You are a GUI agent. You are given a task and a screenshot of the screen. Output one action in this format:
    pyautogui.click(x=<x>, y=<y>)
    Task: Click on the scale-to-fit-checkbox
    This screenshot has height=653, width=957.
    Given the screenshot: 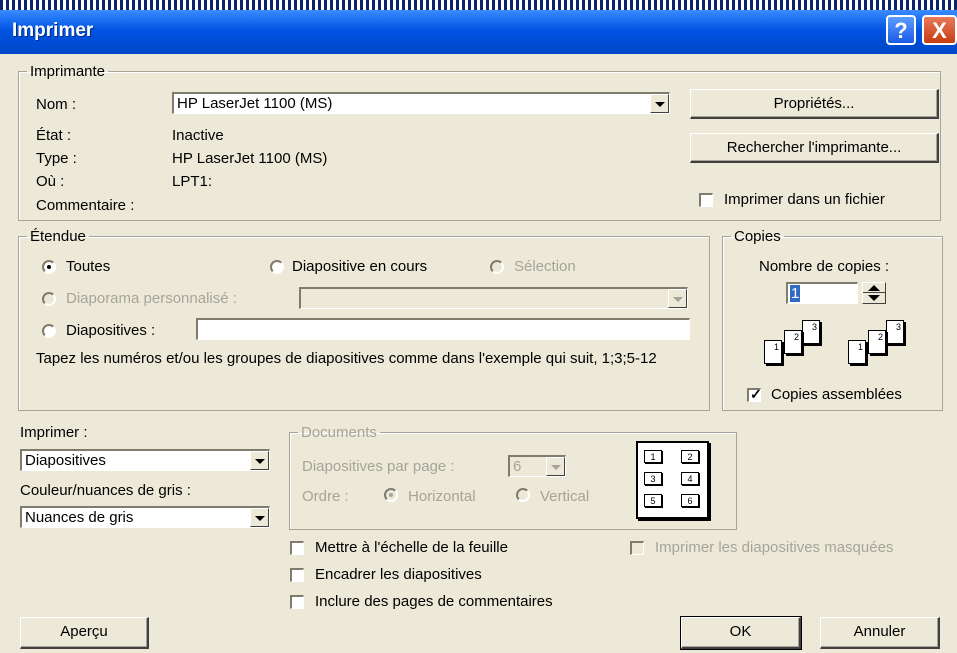 What is the action you would take?
    pyautogui.click(x=297, y=548)
    